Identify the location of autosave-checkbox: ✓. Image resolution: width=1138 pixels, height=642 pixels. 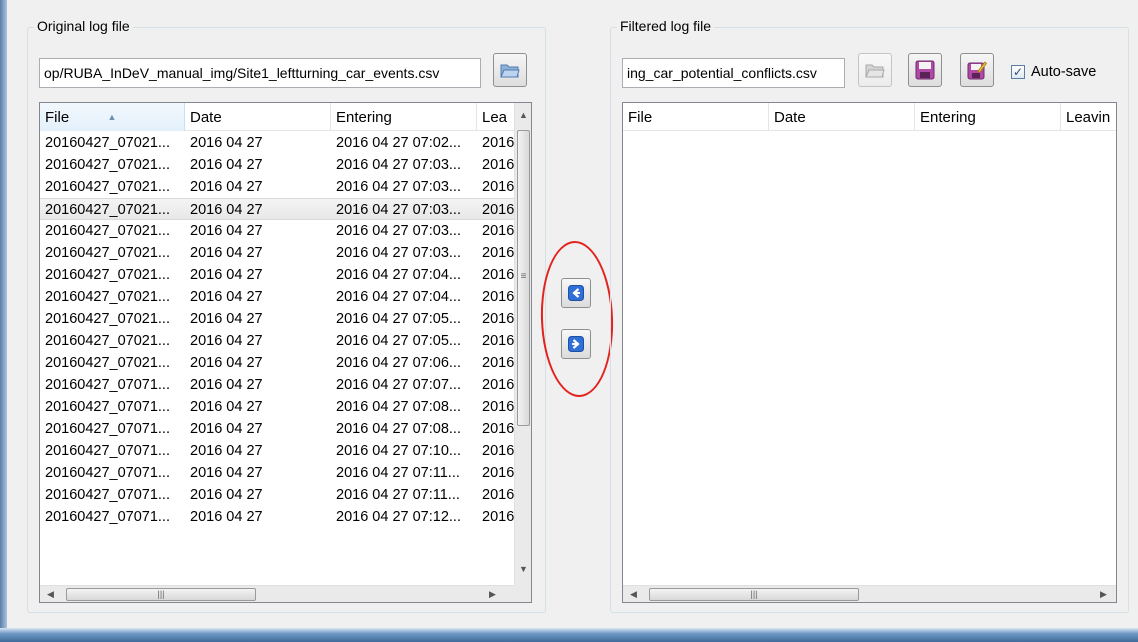
(1018, 72).